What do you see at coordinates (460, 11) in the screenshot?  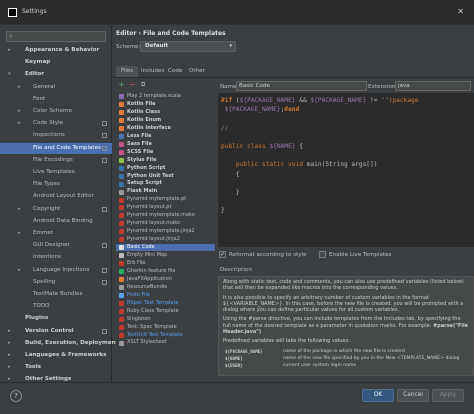 I see `close-icon: ✕` at bounding box center [460, 11].